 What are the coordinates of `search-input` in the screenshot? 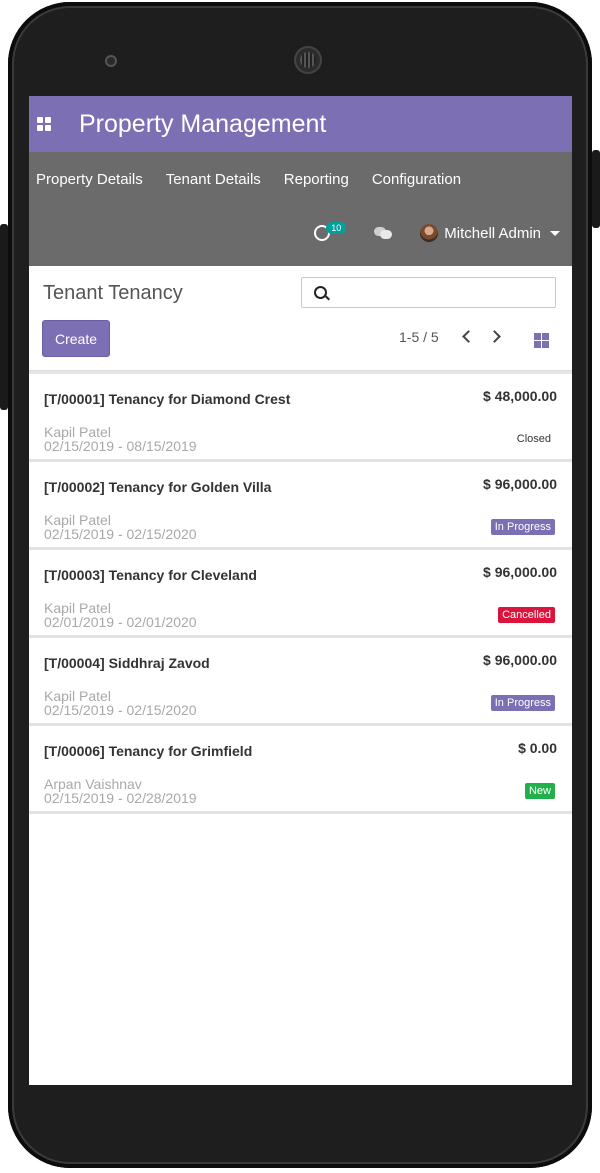 It's located at (441, 294).